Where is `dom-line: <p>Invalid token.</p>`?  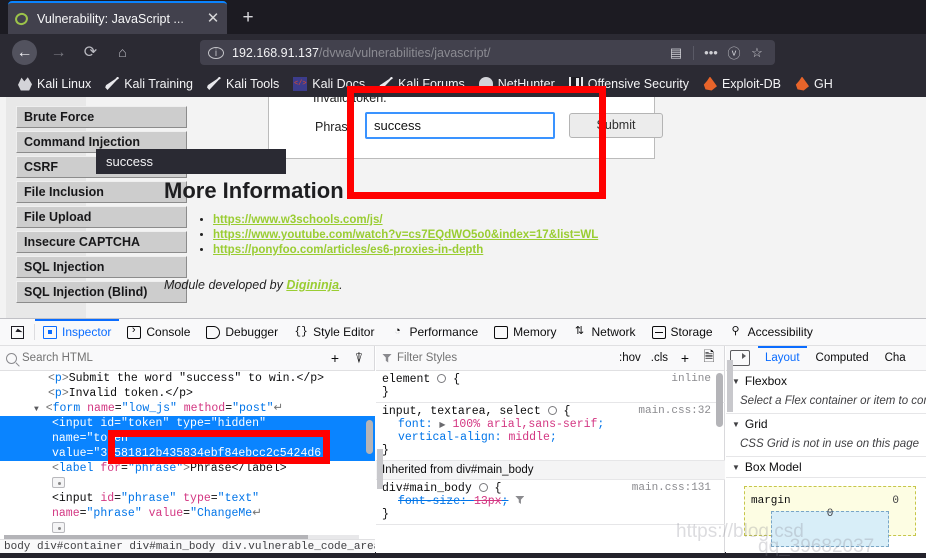
dom-line: <p>Invalid token.</p> is located at coordinates (187, 393).